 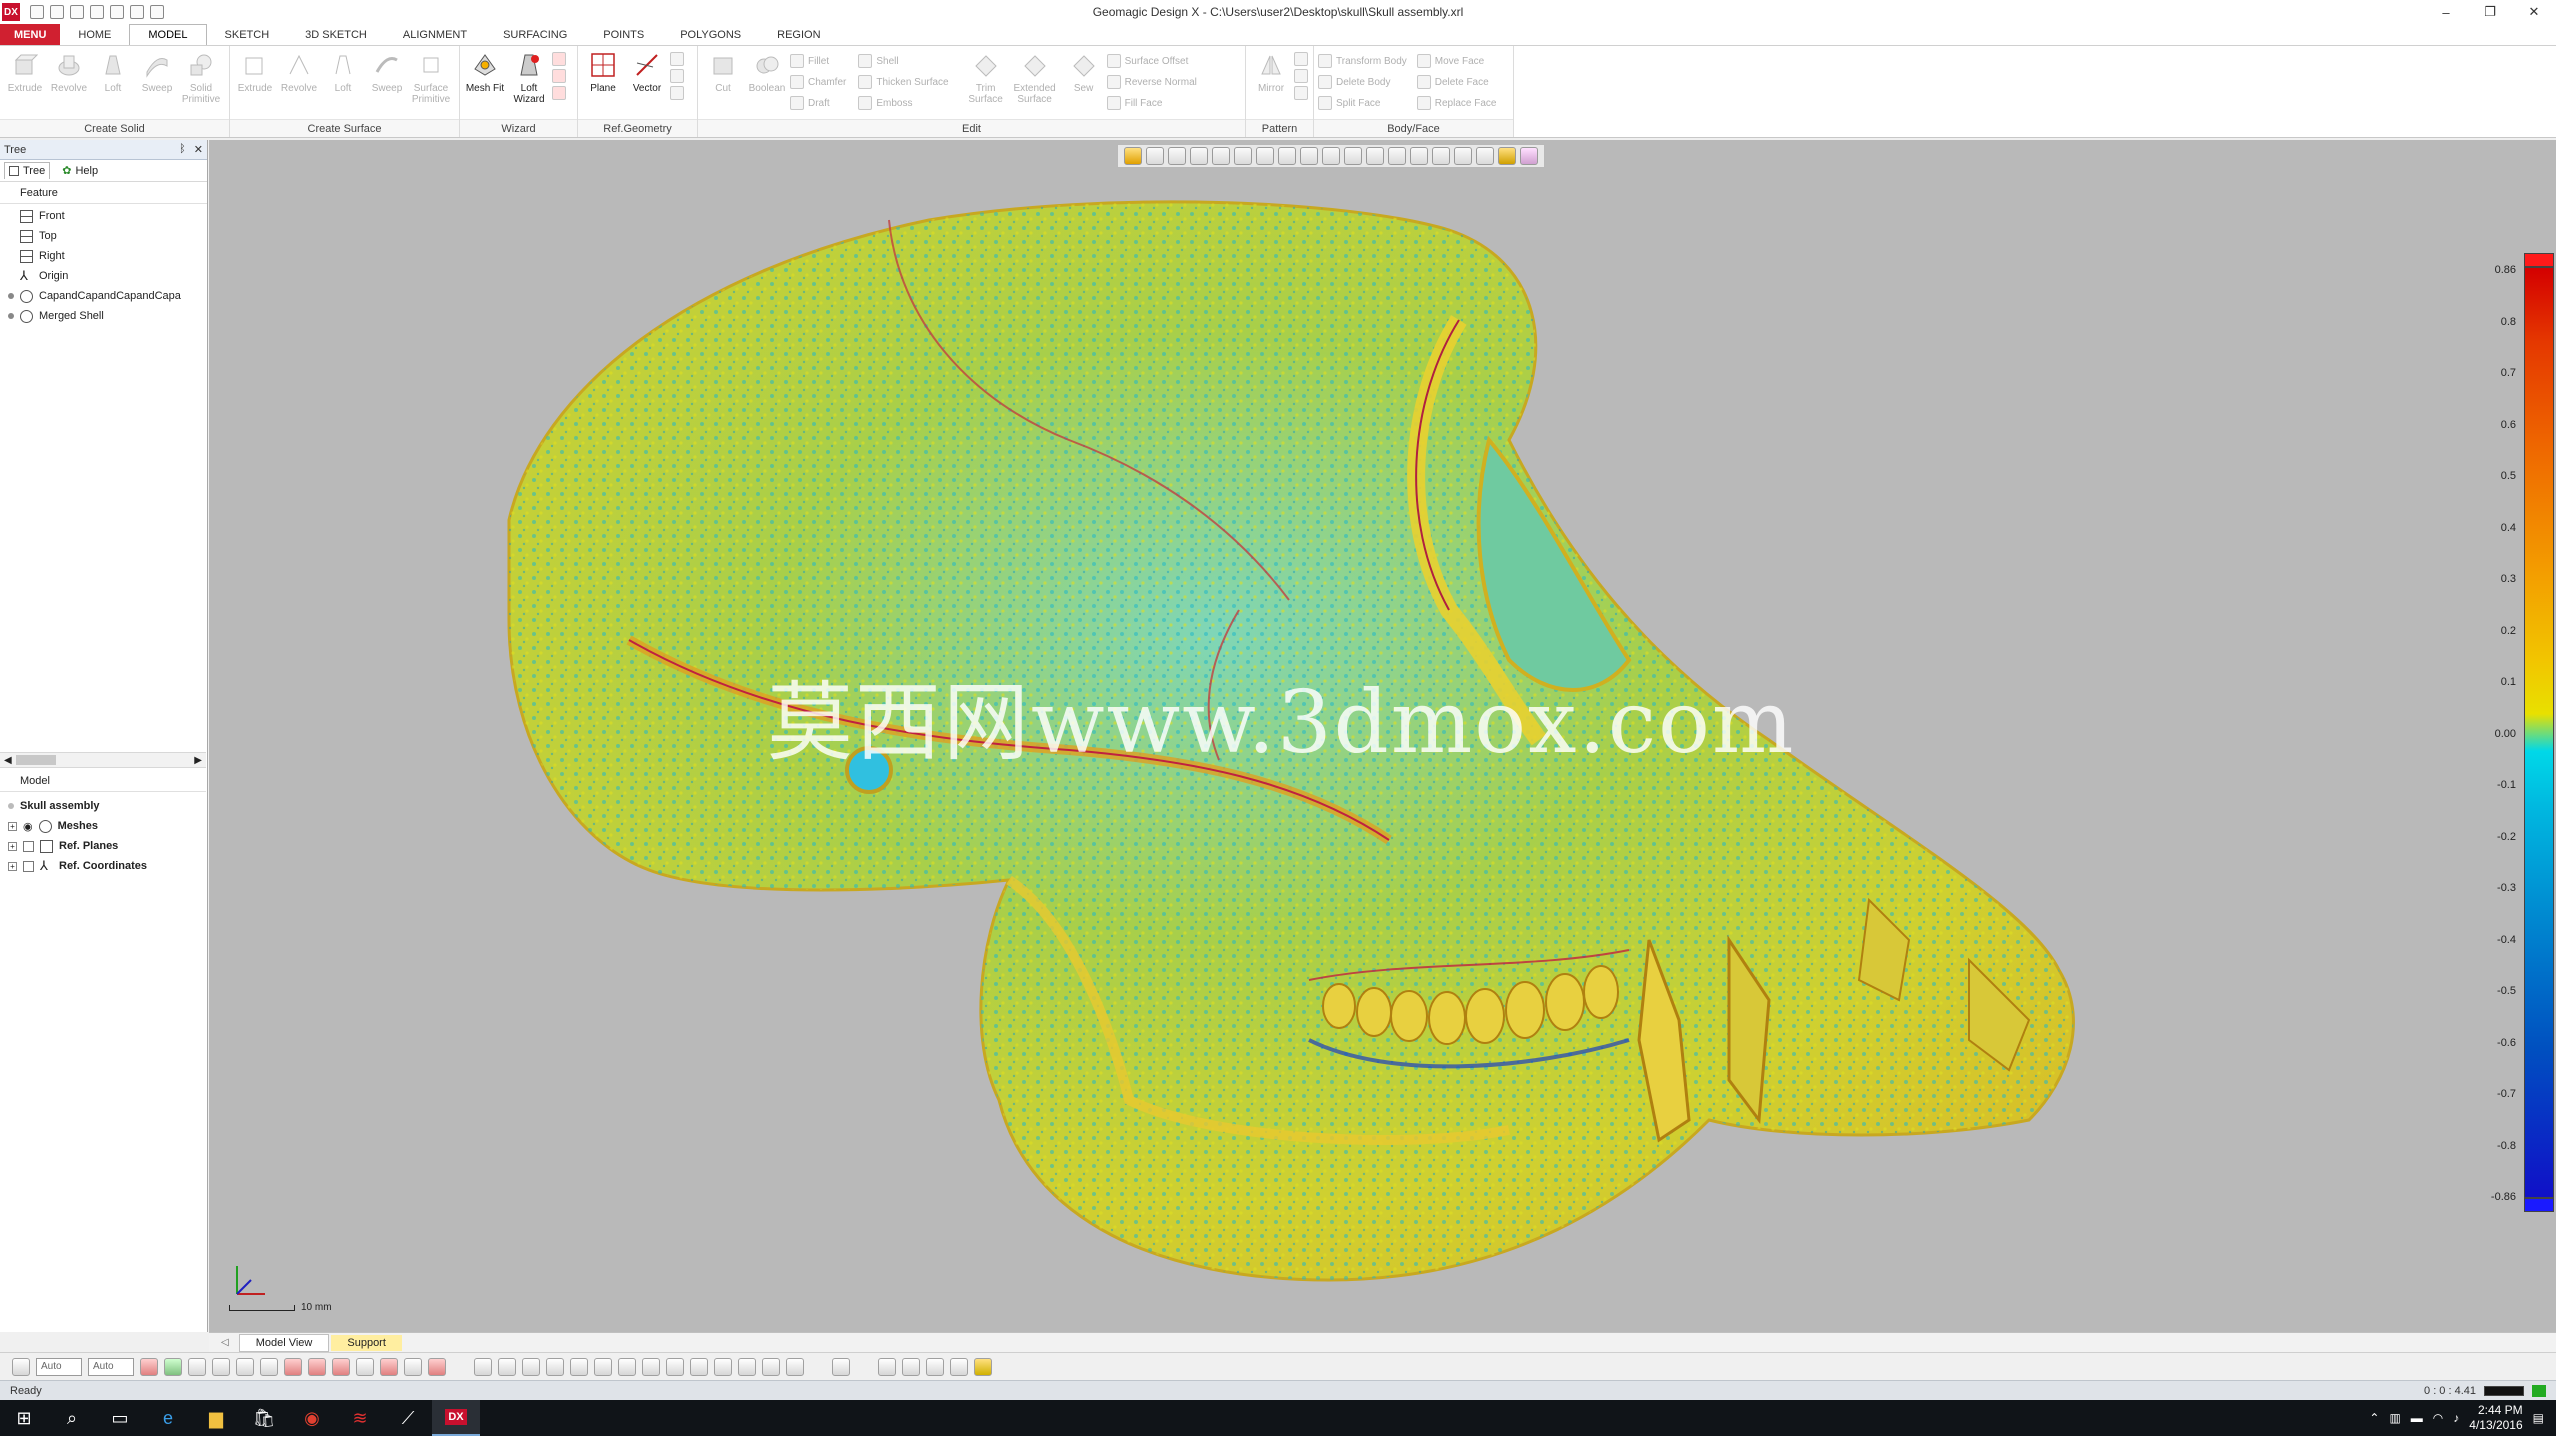 I want to click on model-item-ref-coordinates: + ⅄ Ref. Coordinates, so click(x=107, y=866).